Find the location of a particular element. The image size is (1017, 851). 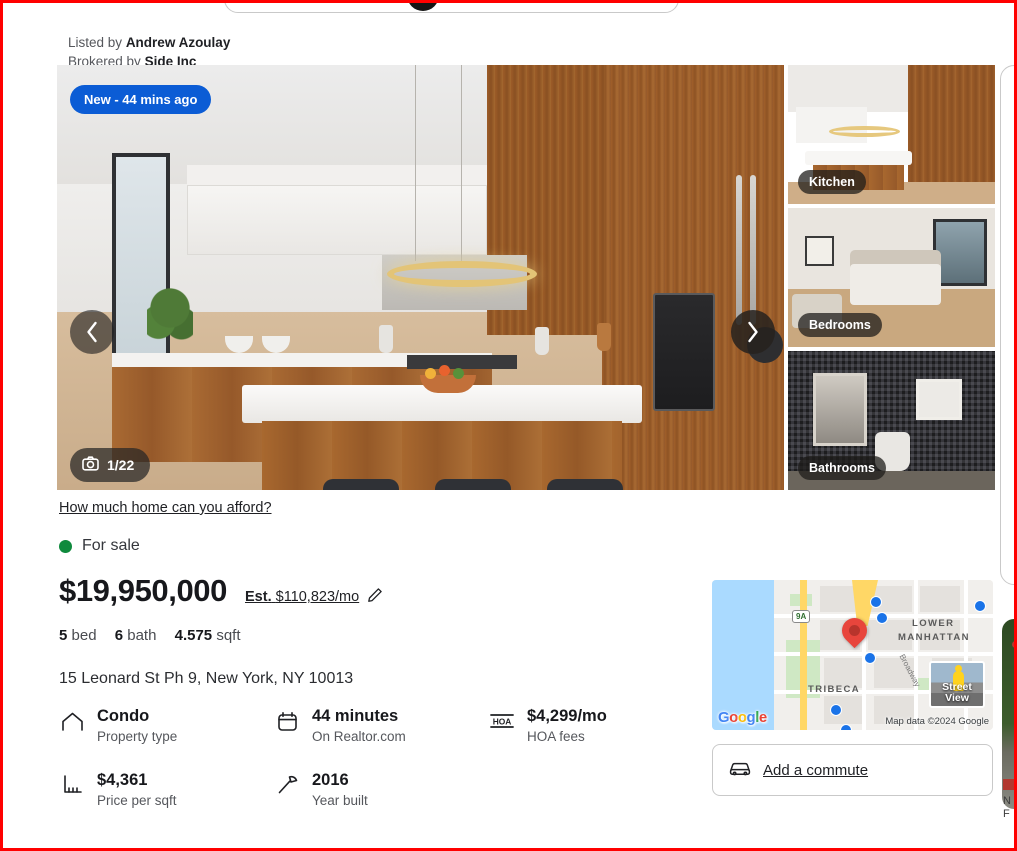

thumbnail-bathrooms: Bathrooms is located at coordinates (891, 420).